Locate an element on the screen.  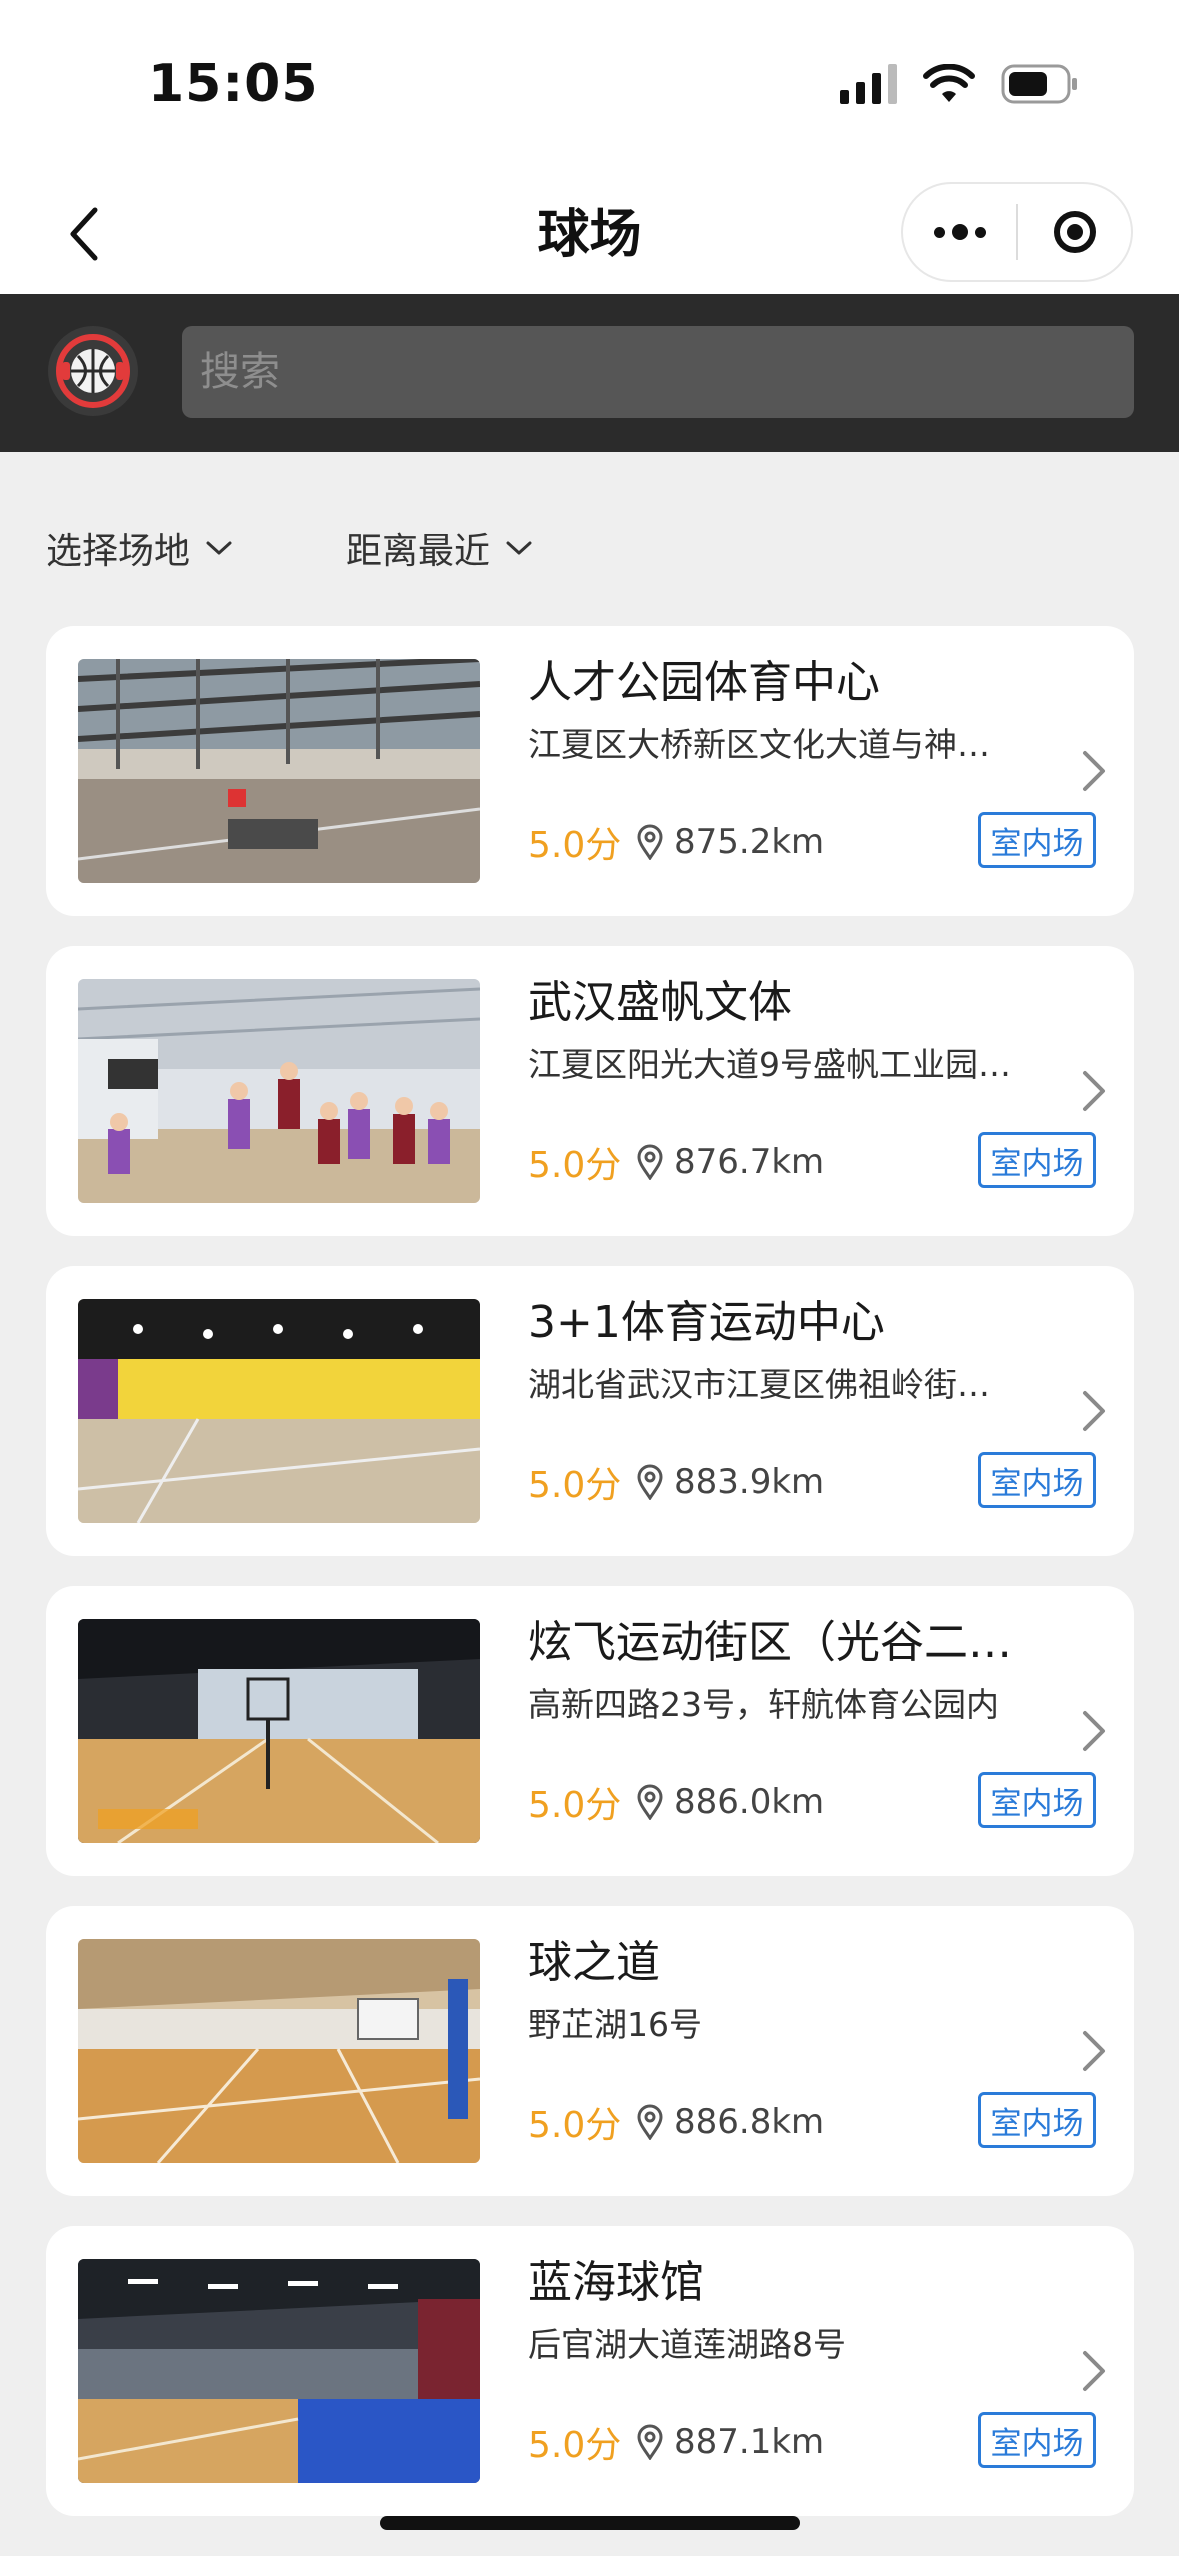
court-card: 人才公园体育中心 江夏区大桥新区文化大道与神… 5.0分 875.2km 室内场 is located at coordinates (590, 771).